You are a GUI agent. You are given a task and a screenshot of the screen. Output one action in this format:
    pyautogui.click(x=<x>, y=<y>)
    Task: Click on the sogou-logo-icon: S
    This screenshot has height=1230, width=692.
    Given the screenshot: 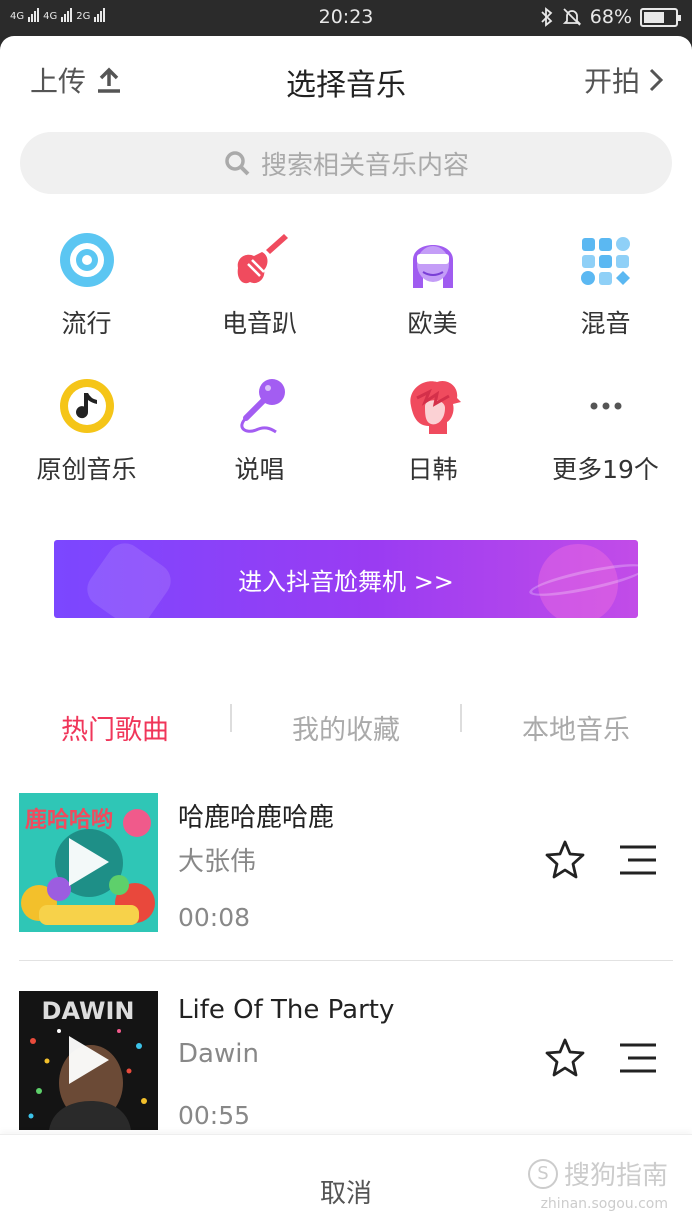 What is the action you would take?
    pyautogui.click(x=542, y=1173)
    